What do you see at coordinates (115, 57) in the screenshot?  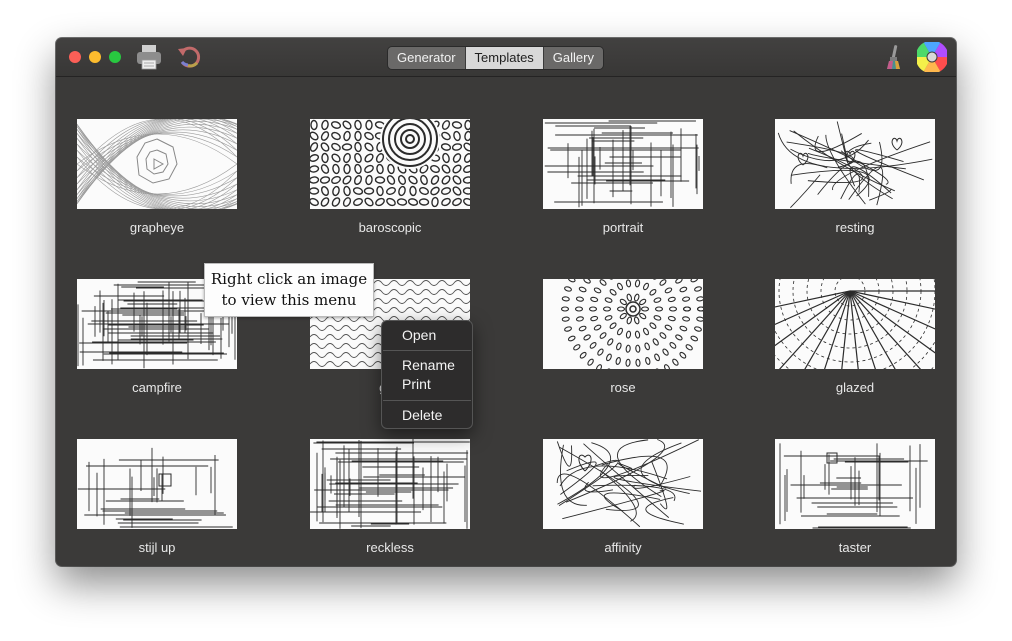 I see `zoom-window-button` at bounding box center [115, 57].